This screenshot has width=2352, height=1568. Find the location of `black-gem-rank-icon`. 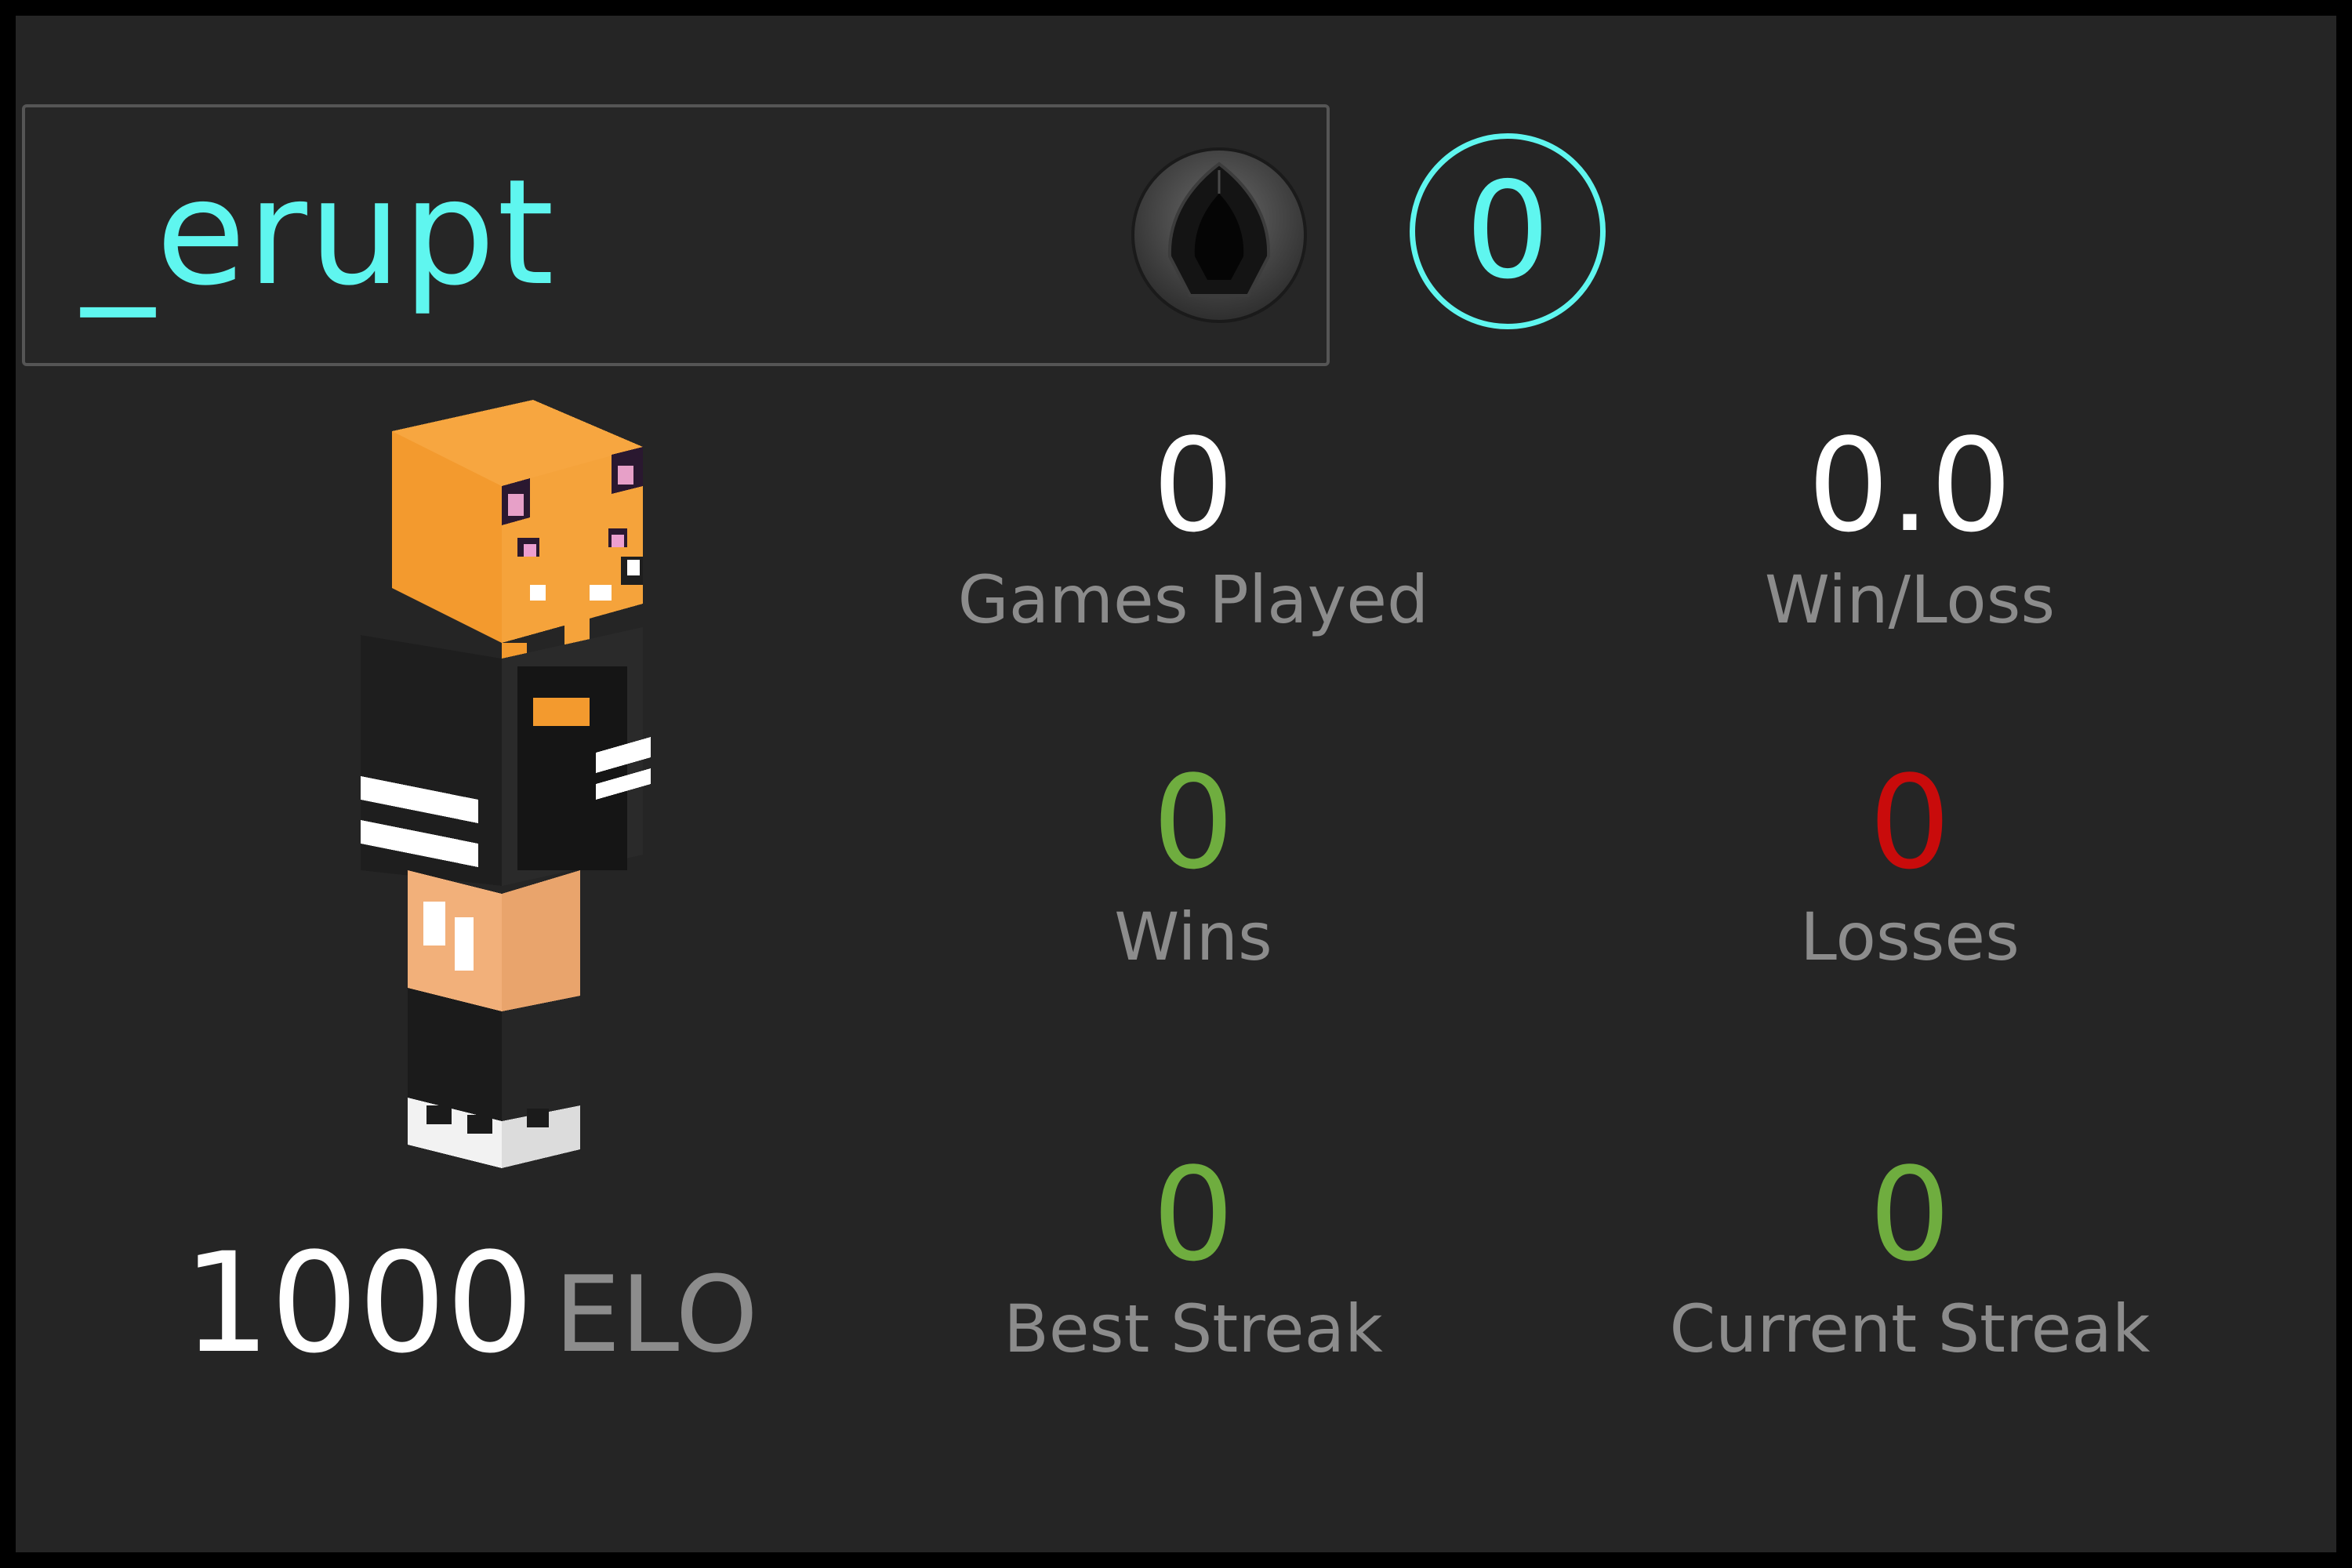

black-gem-rank-icon is located at coordinates (1219, 235).